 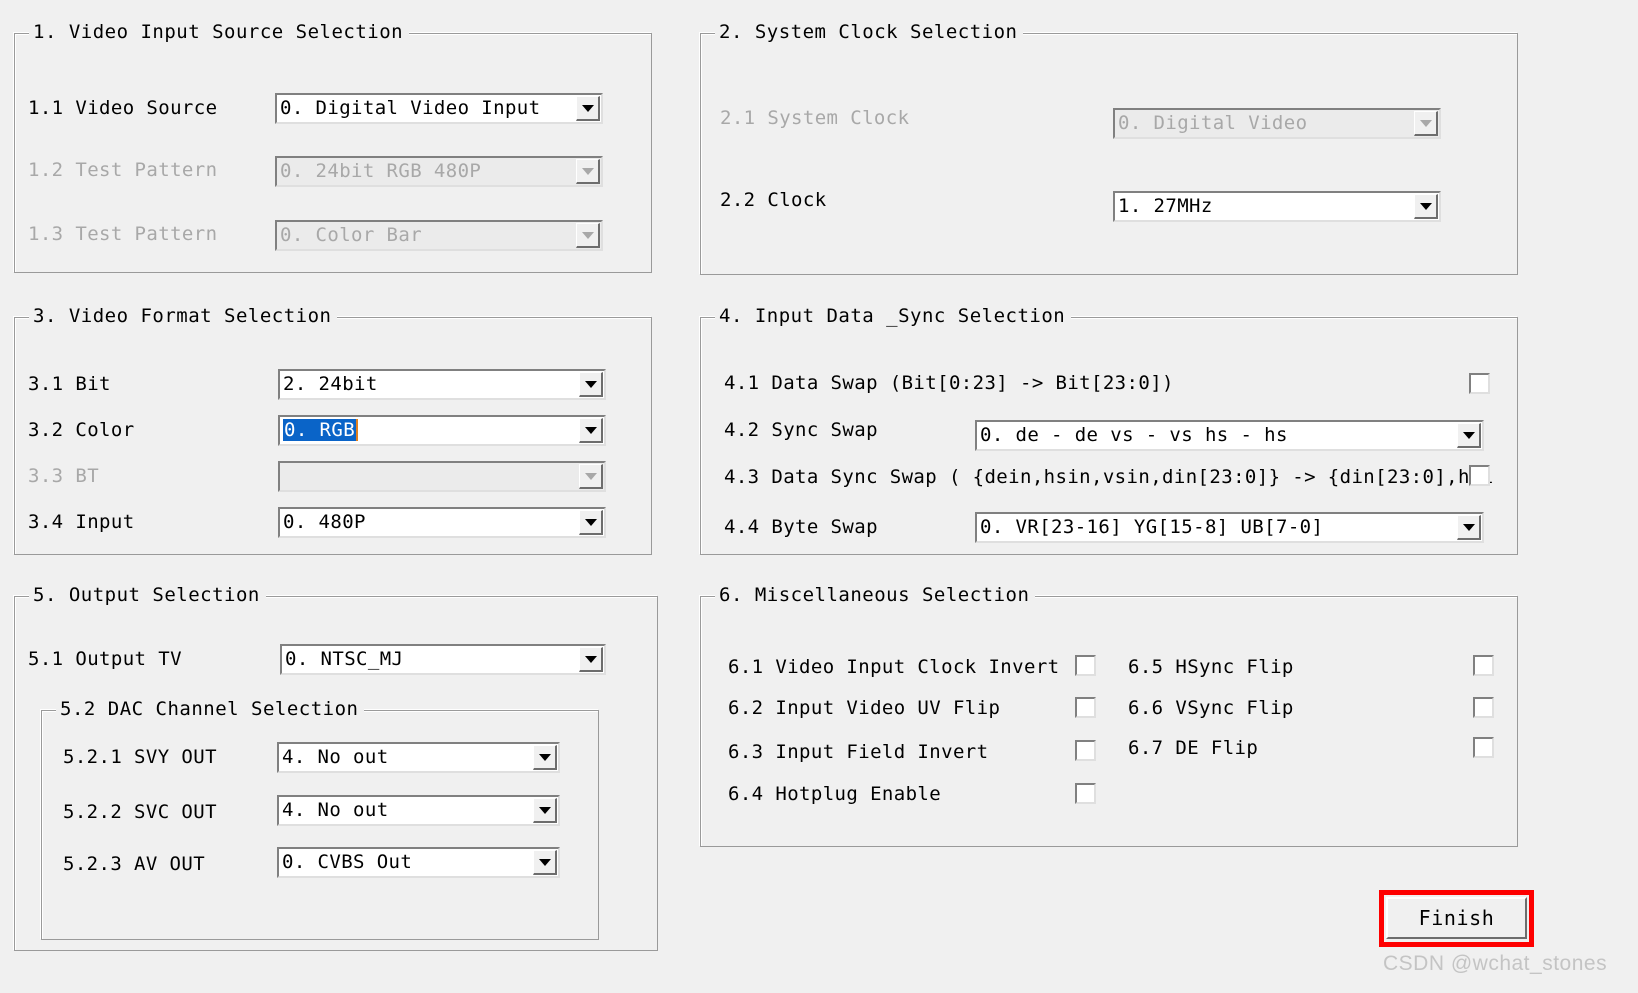 I want to click on combo-svy-out-value: 4. No out, so click(x=335, y=757).